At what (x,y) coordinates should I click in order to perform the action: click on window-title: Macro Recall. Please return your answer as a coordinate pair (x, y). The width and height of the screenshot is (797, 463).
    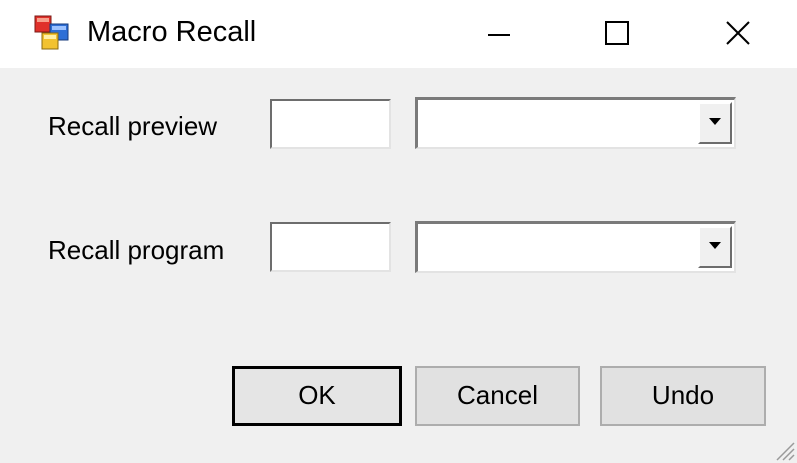
    Looking at the image, I should click on (172, 32).